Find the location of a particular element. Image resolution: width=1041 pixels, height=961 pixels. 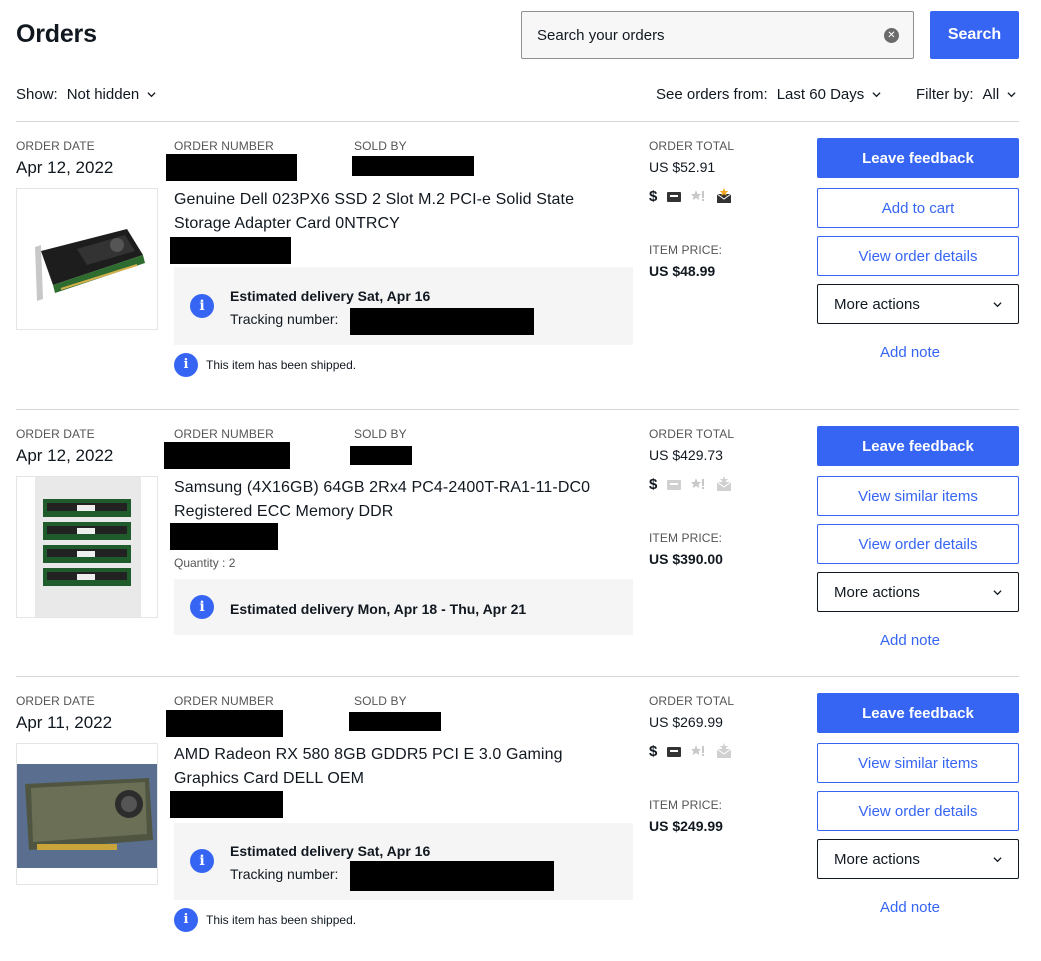

orders-from-value: Last 60 Days is located at coordinates (820, 94).